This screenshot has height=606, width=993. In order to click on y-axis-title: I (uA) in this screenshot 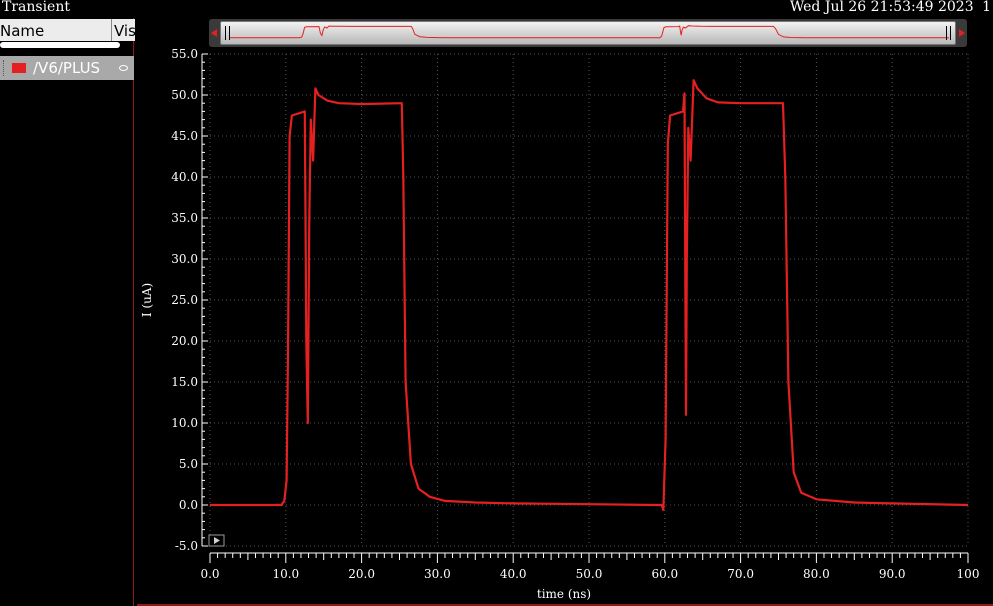, I will do `click(147, 300)`.